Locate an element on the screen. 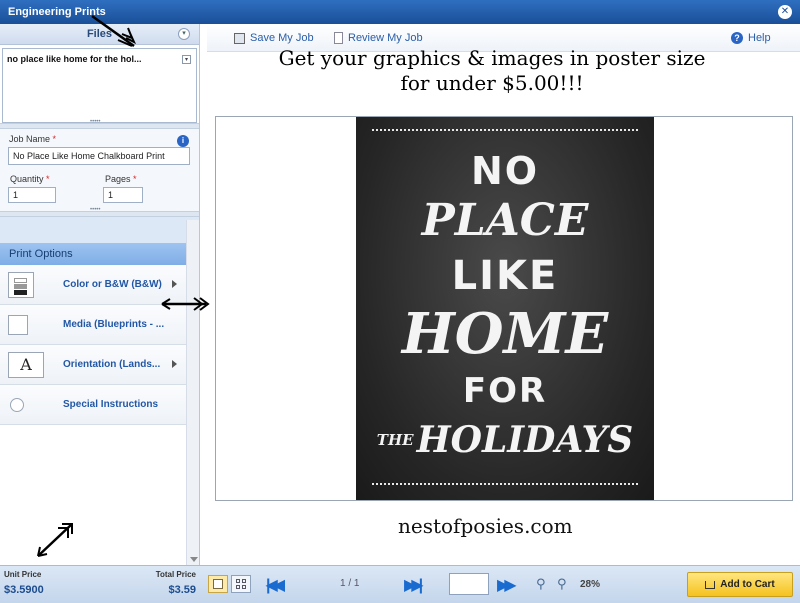  info-icon: i is located at coordinates (183, 141).